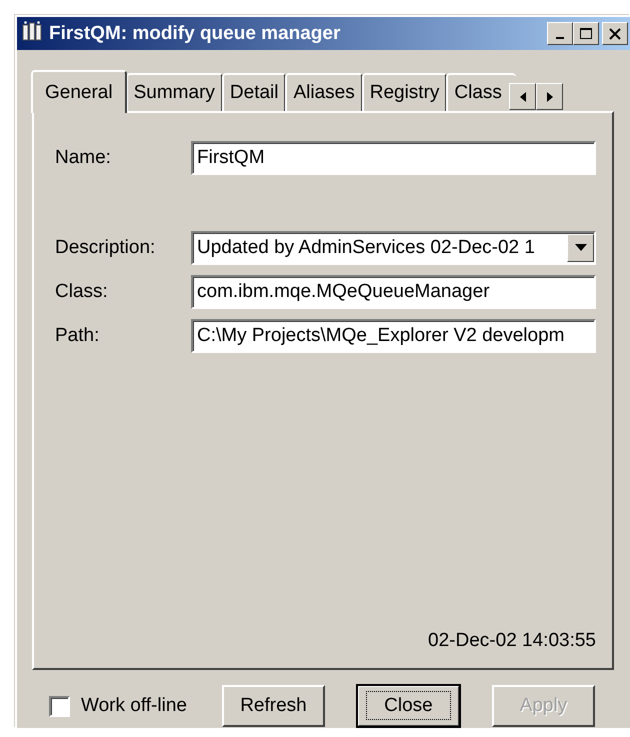 The image size is (630, 737). What do you see at coordinates (393, 335) in the screenshot?
I see `text-field: C:\My Projects\MQe_Explorer V2 developm` at bounding box center [393, 335].